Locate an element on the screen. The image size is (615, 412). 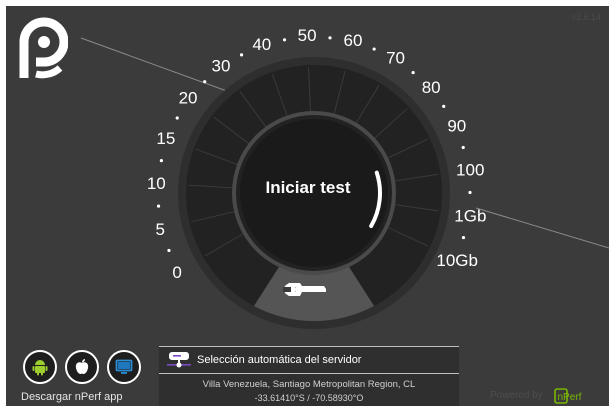
gauge-label: 10 is located at coordinates (156, 183).